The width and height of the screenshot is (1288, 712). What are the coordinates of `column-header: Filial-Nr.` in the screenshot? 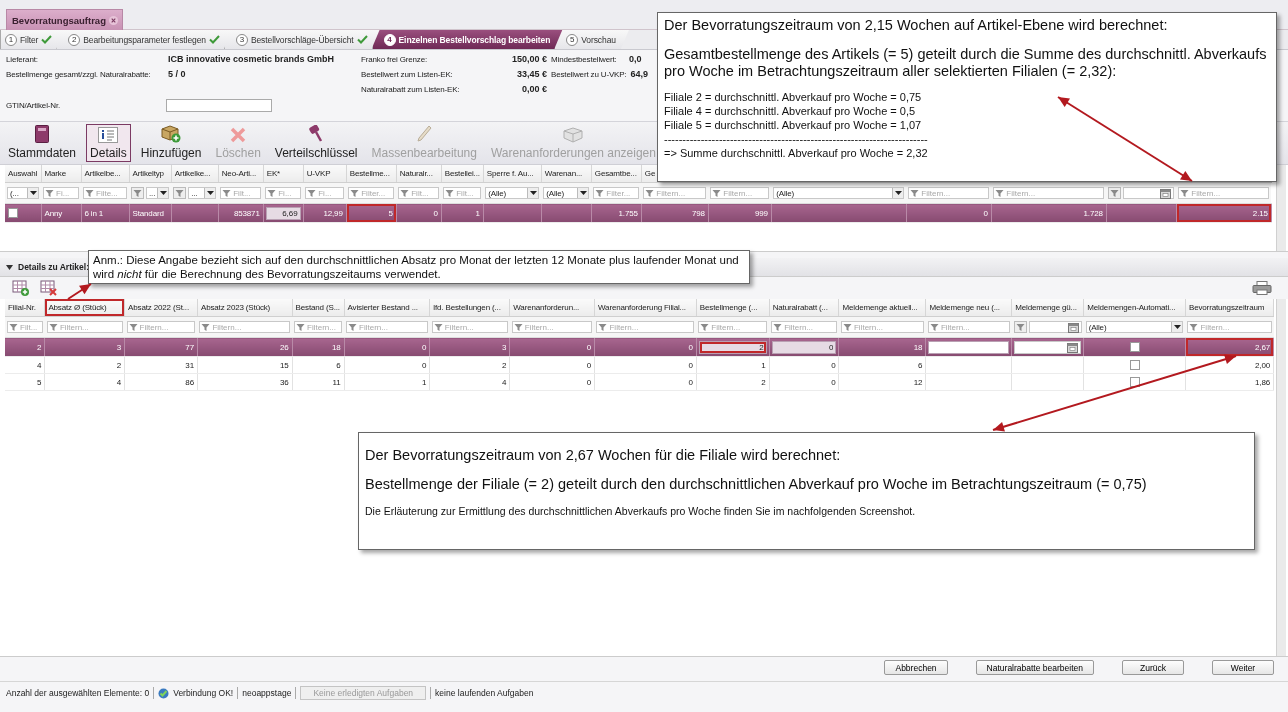 It's located at (25, 308).